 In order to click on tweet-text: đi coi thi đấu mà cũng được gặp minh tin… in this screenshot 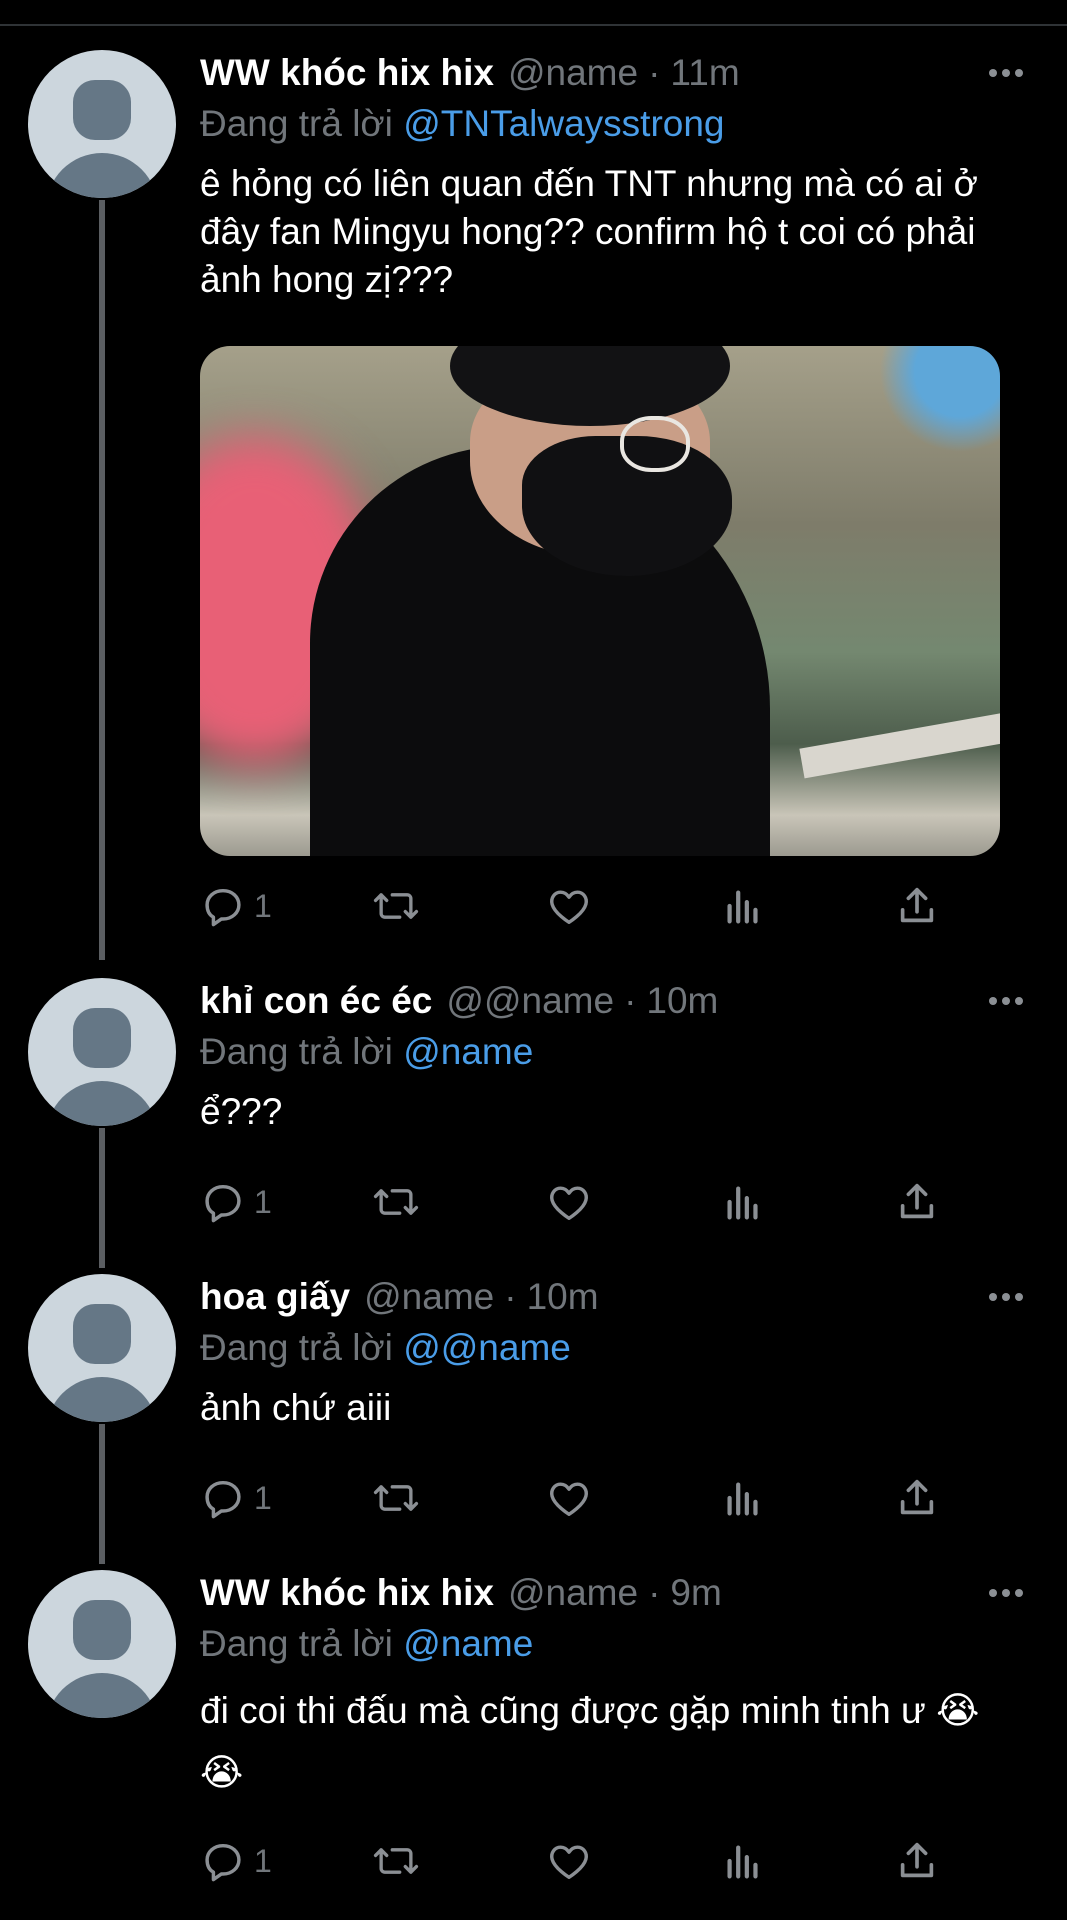, I will do `click(590, 1741)`.